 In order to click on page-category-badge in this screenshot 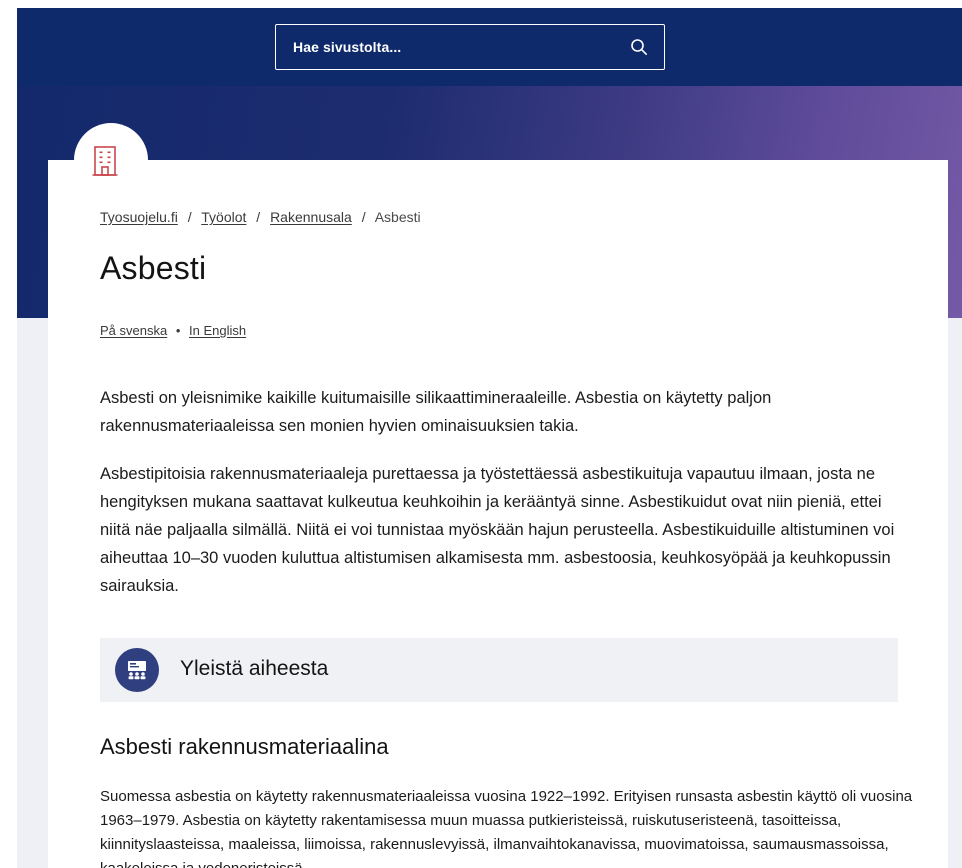, I will do `click(111, 160)`.